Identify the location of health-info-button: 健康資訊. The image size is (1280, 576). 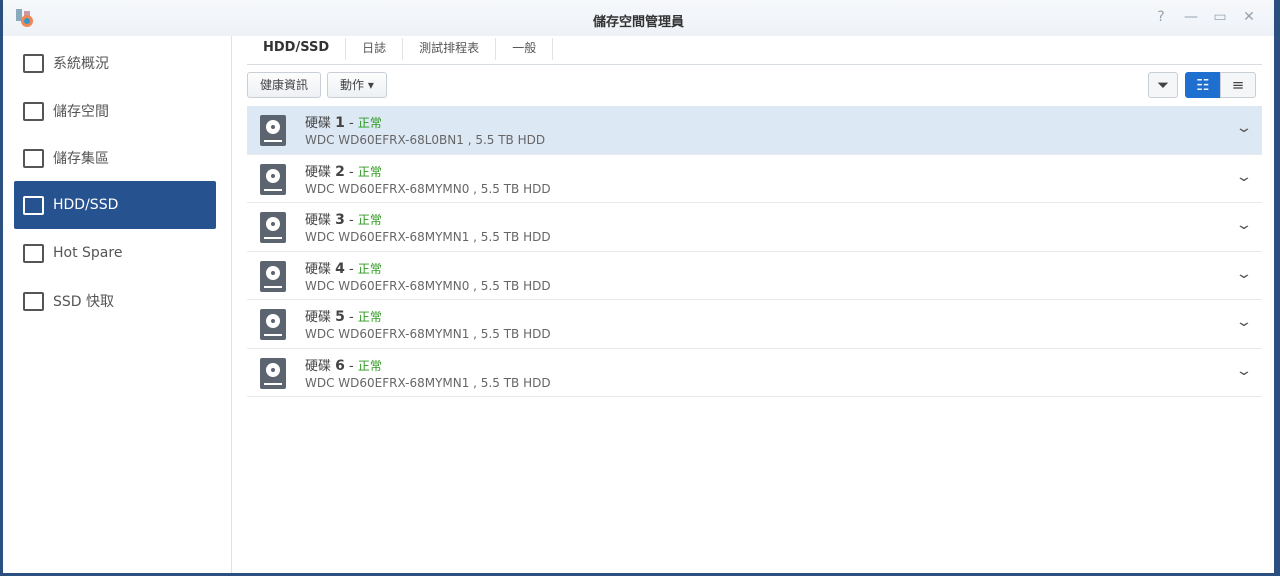
(284, 85).